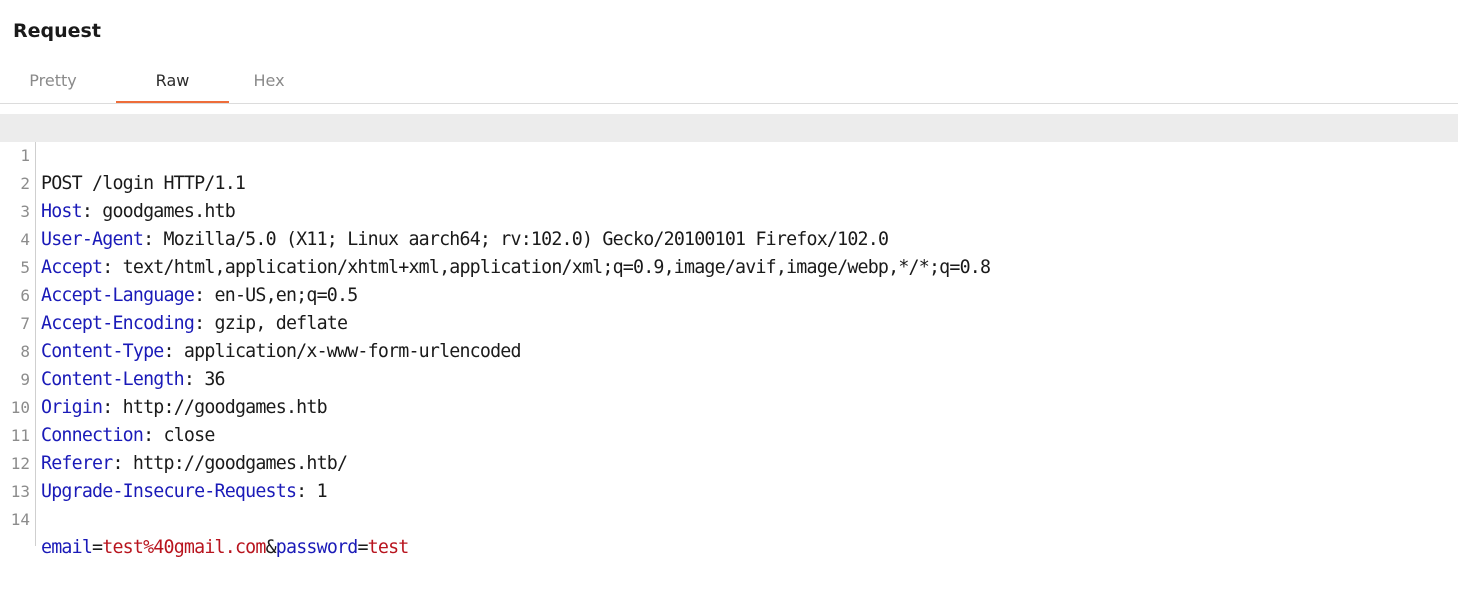  What do you see at coordinates (729, 294) in the screenshot?
I see `editor-line: 6 Accept-Encoding: gzip, deflate` at bounding box center [729, 294].